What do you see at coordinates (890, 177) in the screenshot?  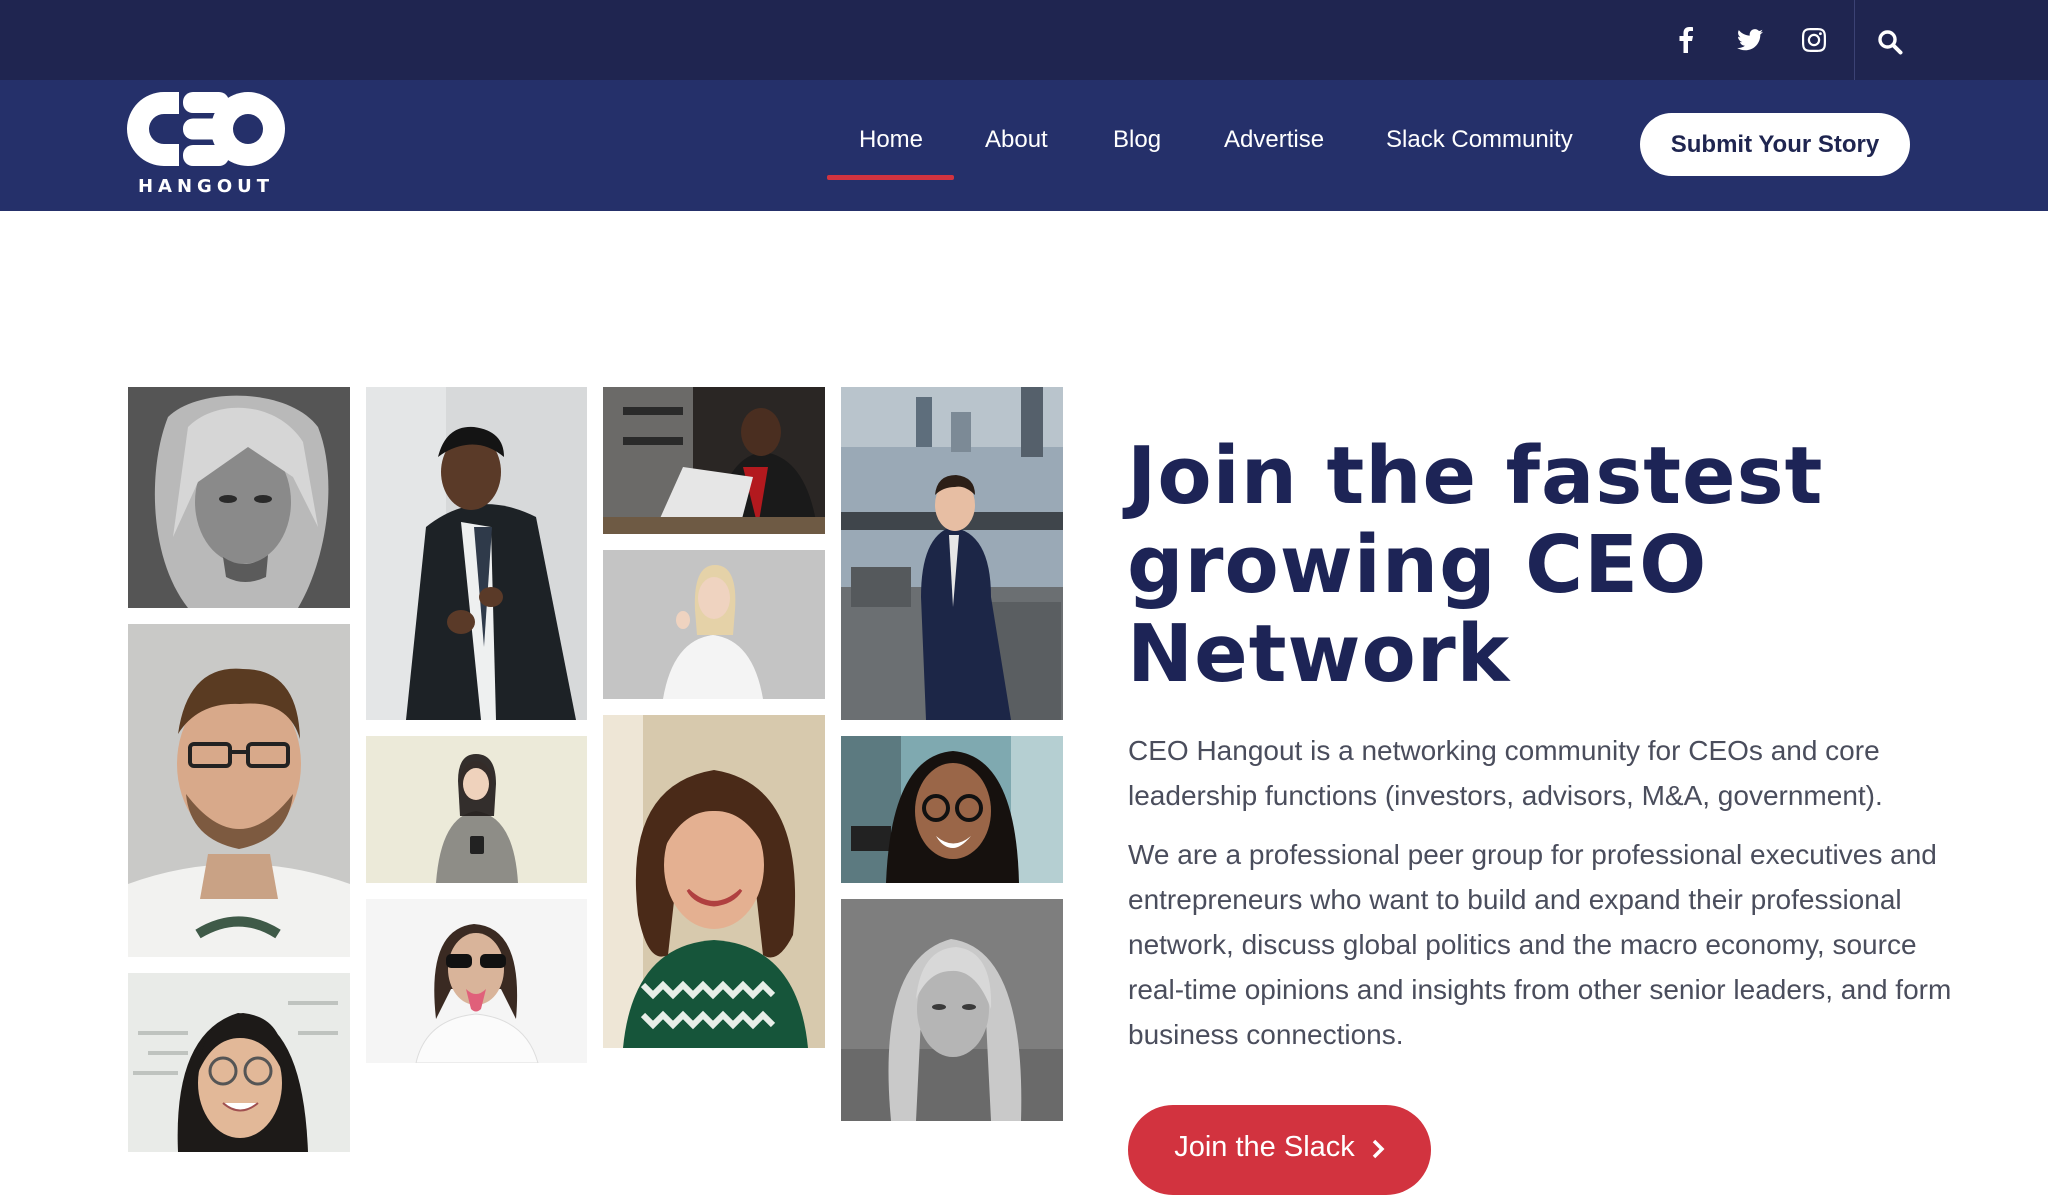 I see `nav-active-indicator` at bounding box center [890, 177].